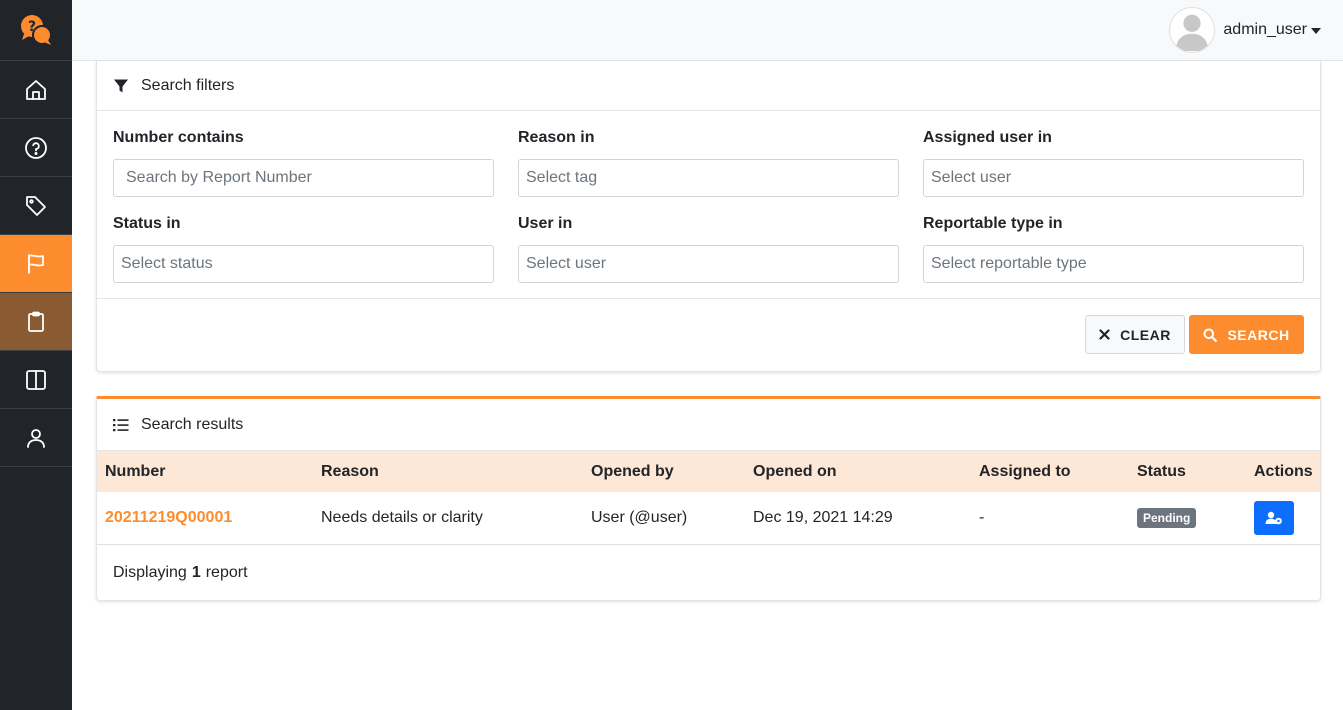 Image resolution: width=1343 pixels, height=710 pixels. Describe the element at coordinates (708, 264) in the screenshot. I see `user-select: Select user` at that location.